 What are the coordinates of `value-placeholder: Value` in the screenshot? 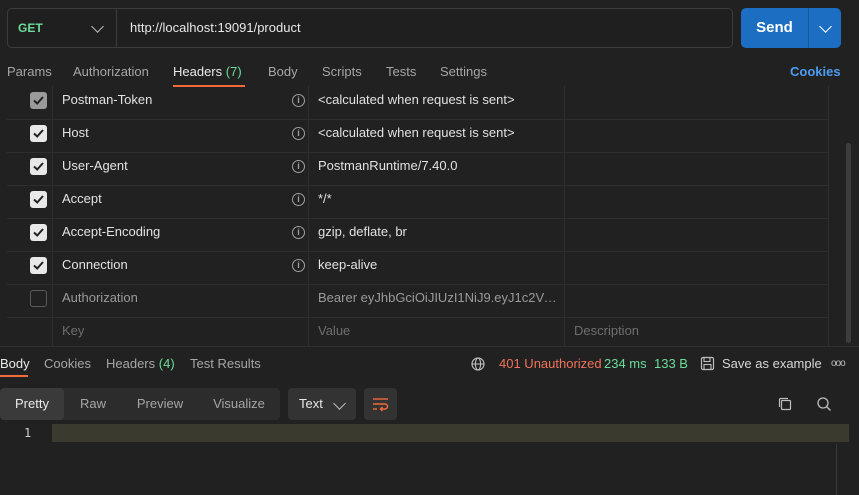 It's located at (334, 331).